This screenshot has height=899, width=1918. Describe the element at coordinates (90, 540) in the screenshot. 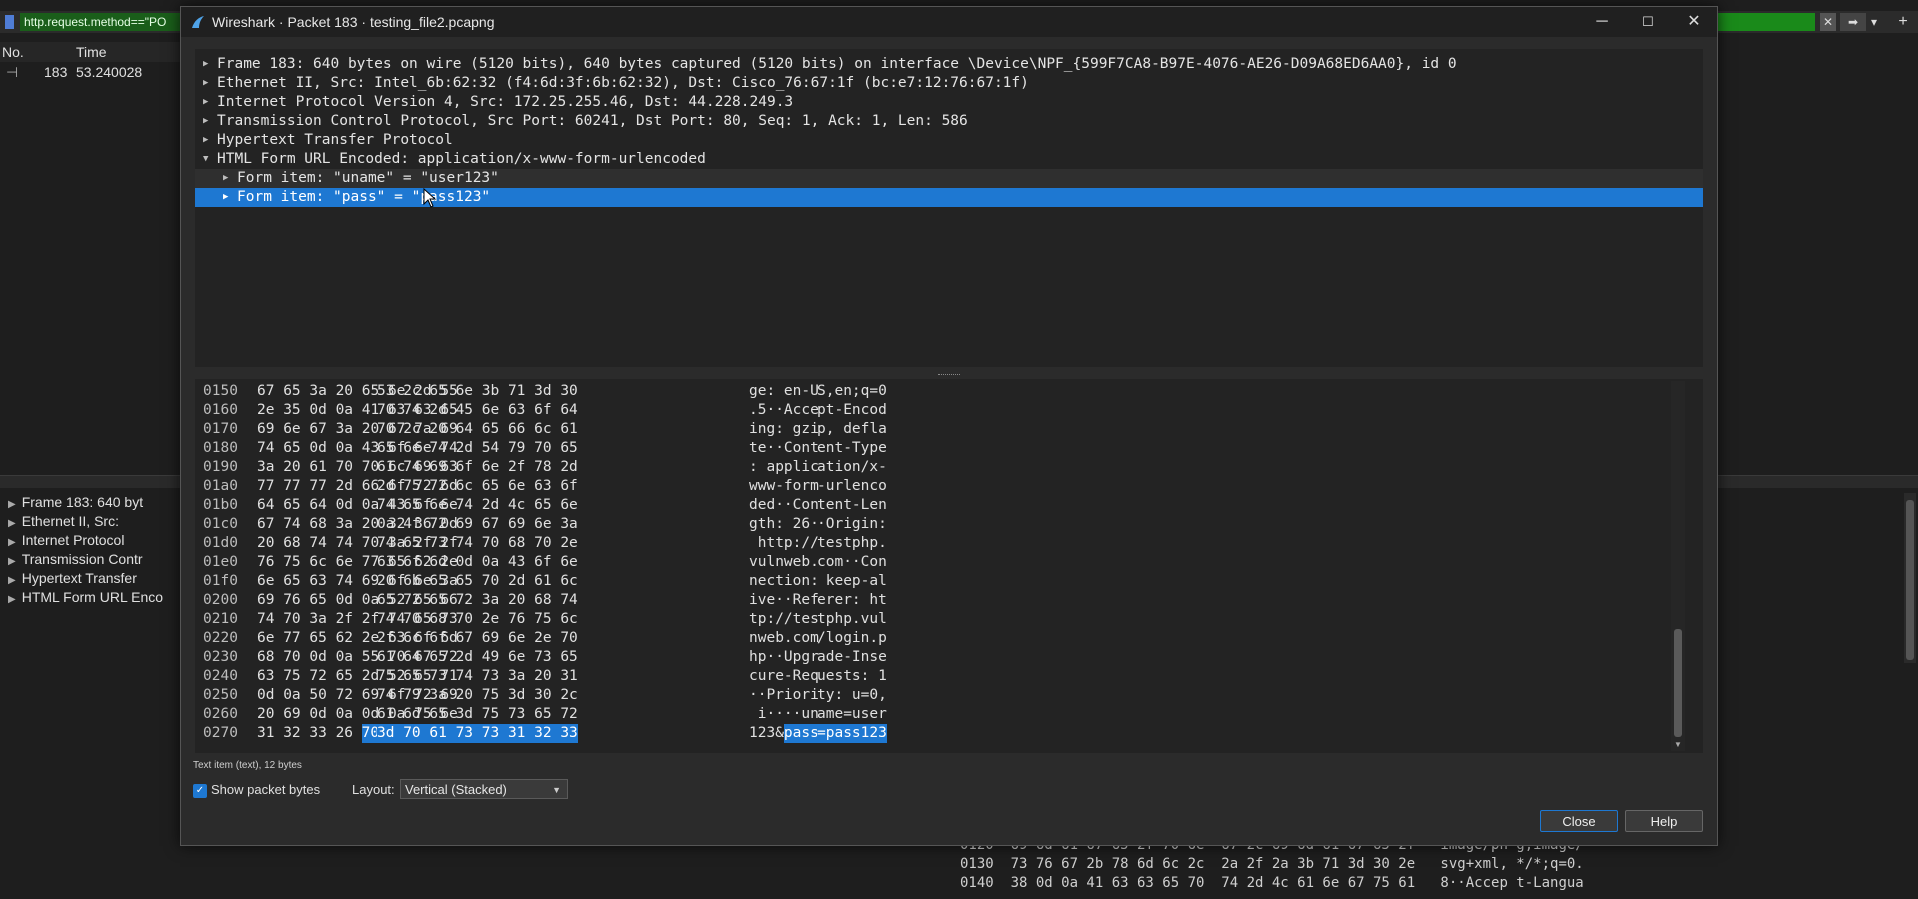

I see `tree-item: ▶ Internet Protocol` at that location.